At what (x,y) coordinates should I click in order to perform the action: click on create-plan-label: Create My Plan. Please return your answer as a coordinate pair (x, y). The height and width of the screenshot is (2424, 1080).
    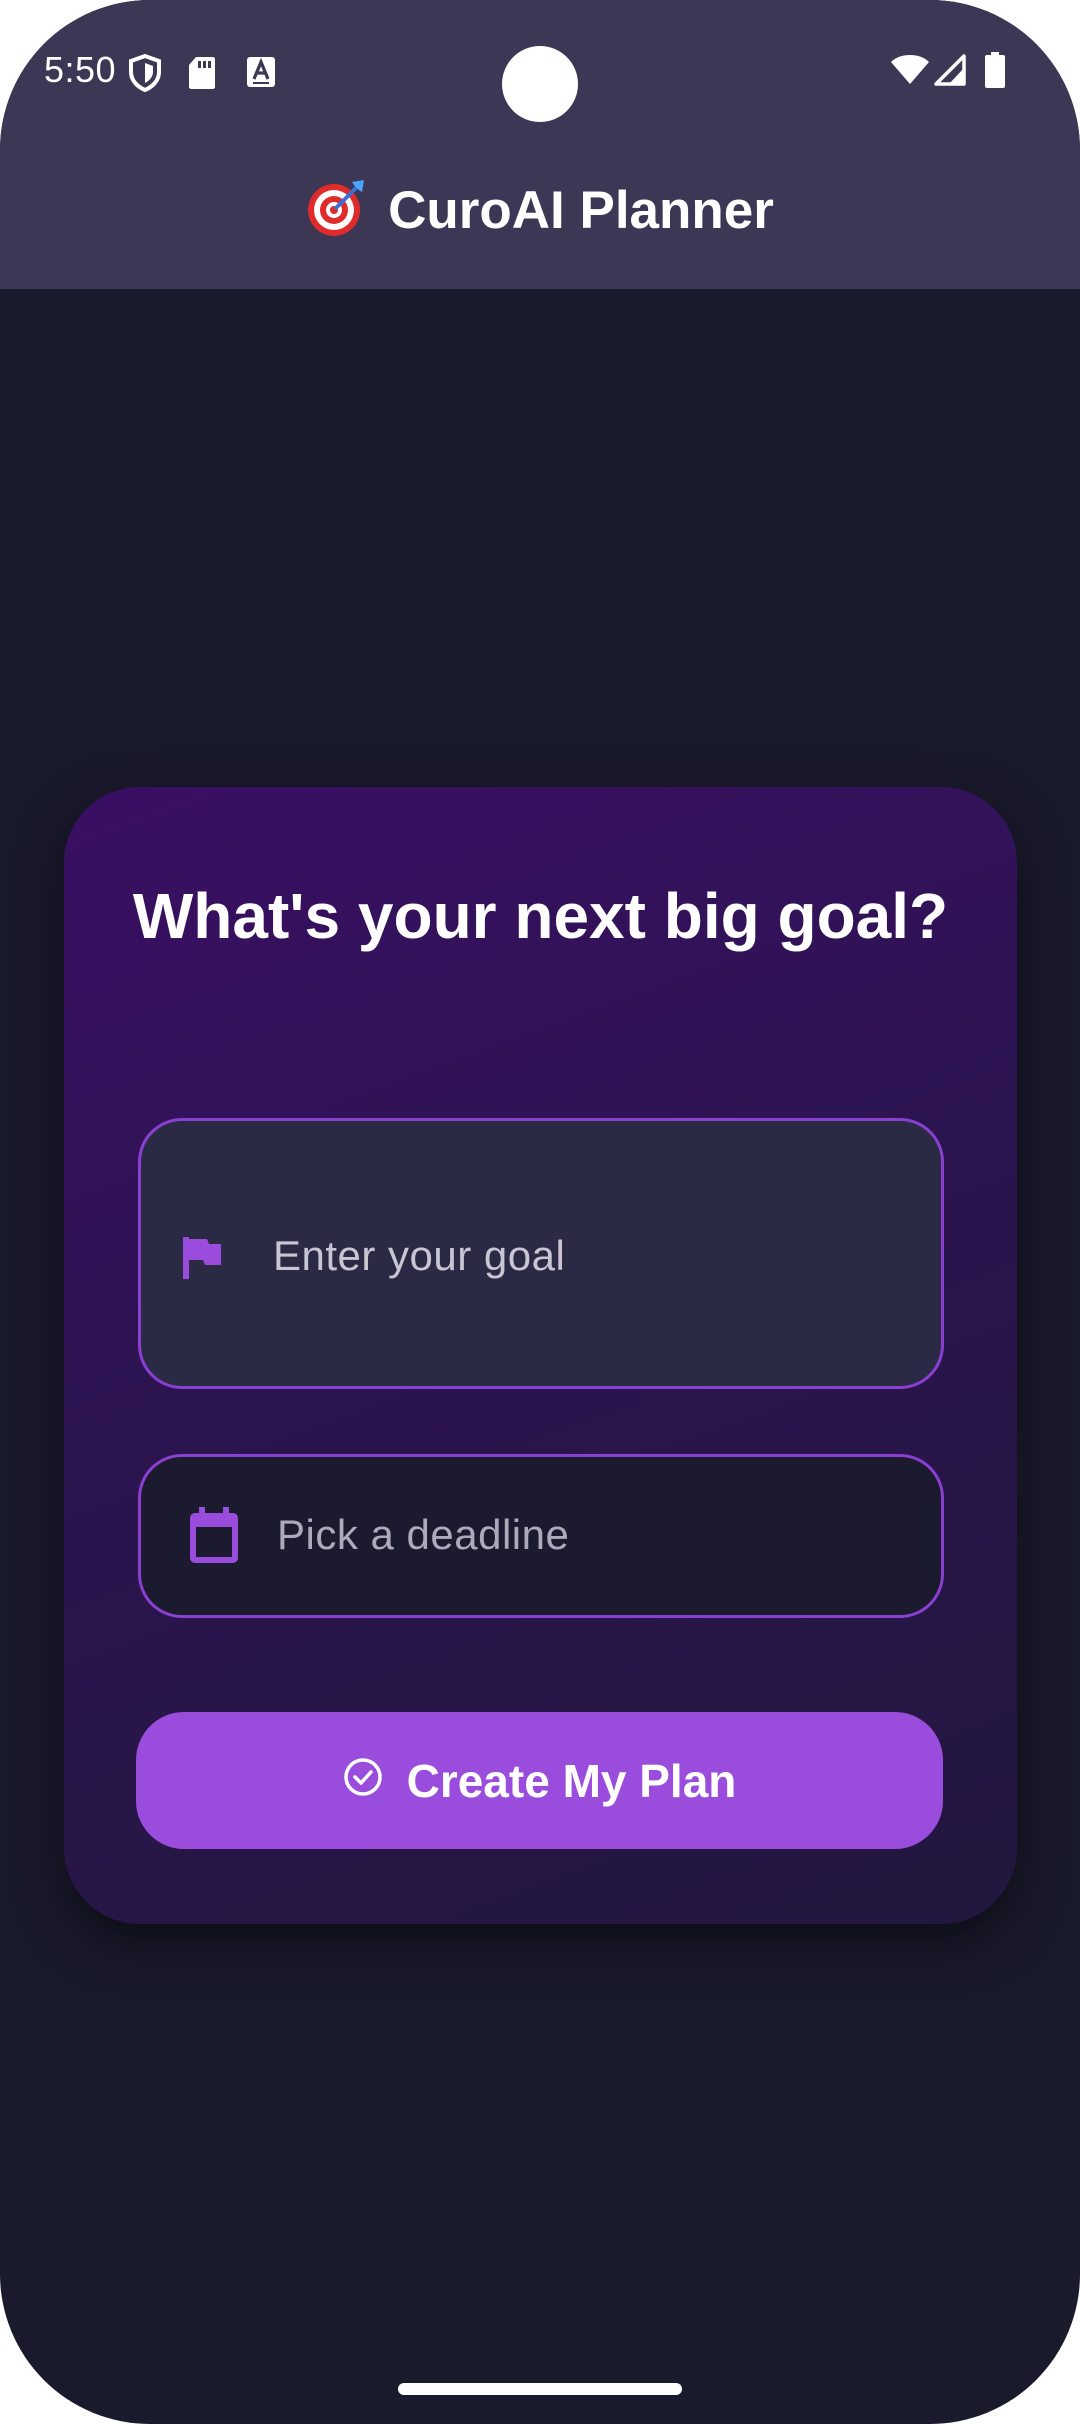
    Looking at the image, I should click on (571, 1780).